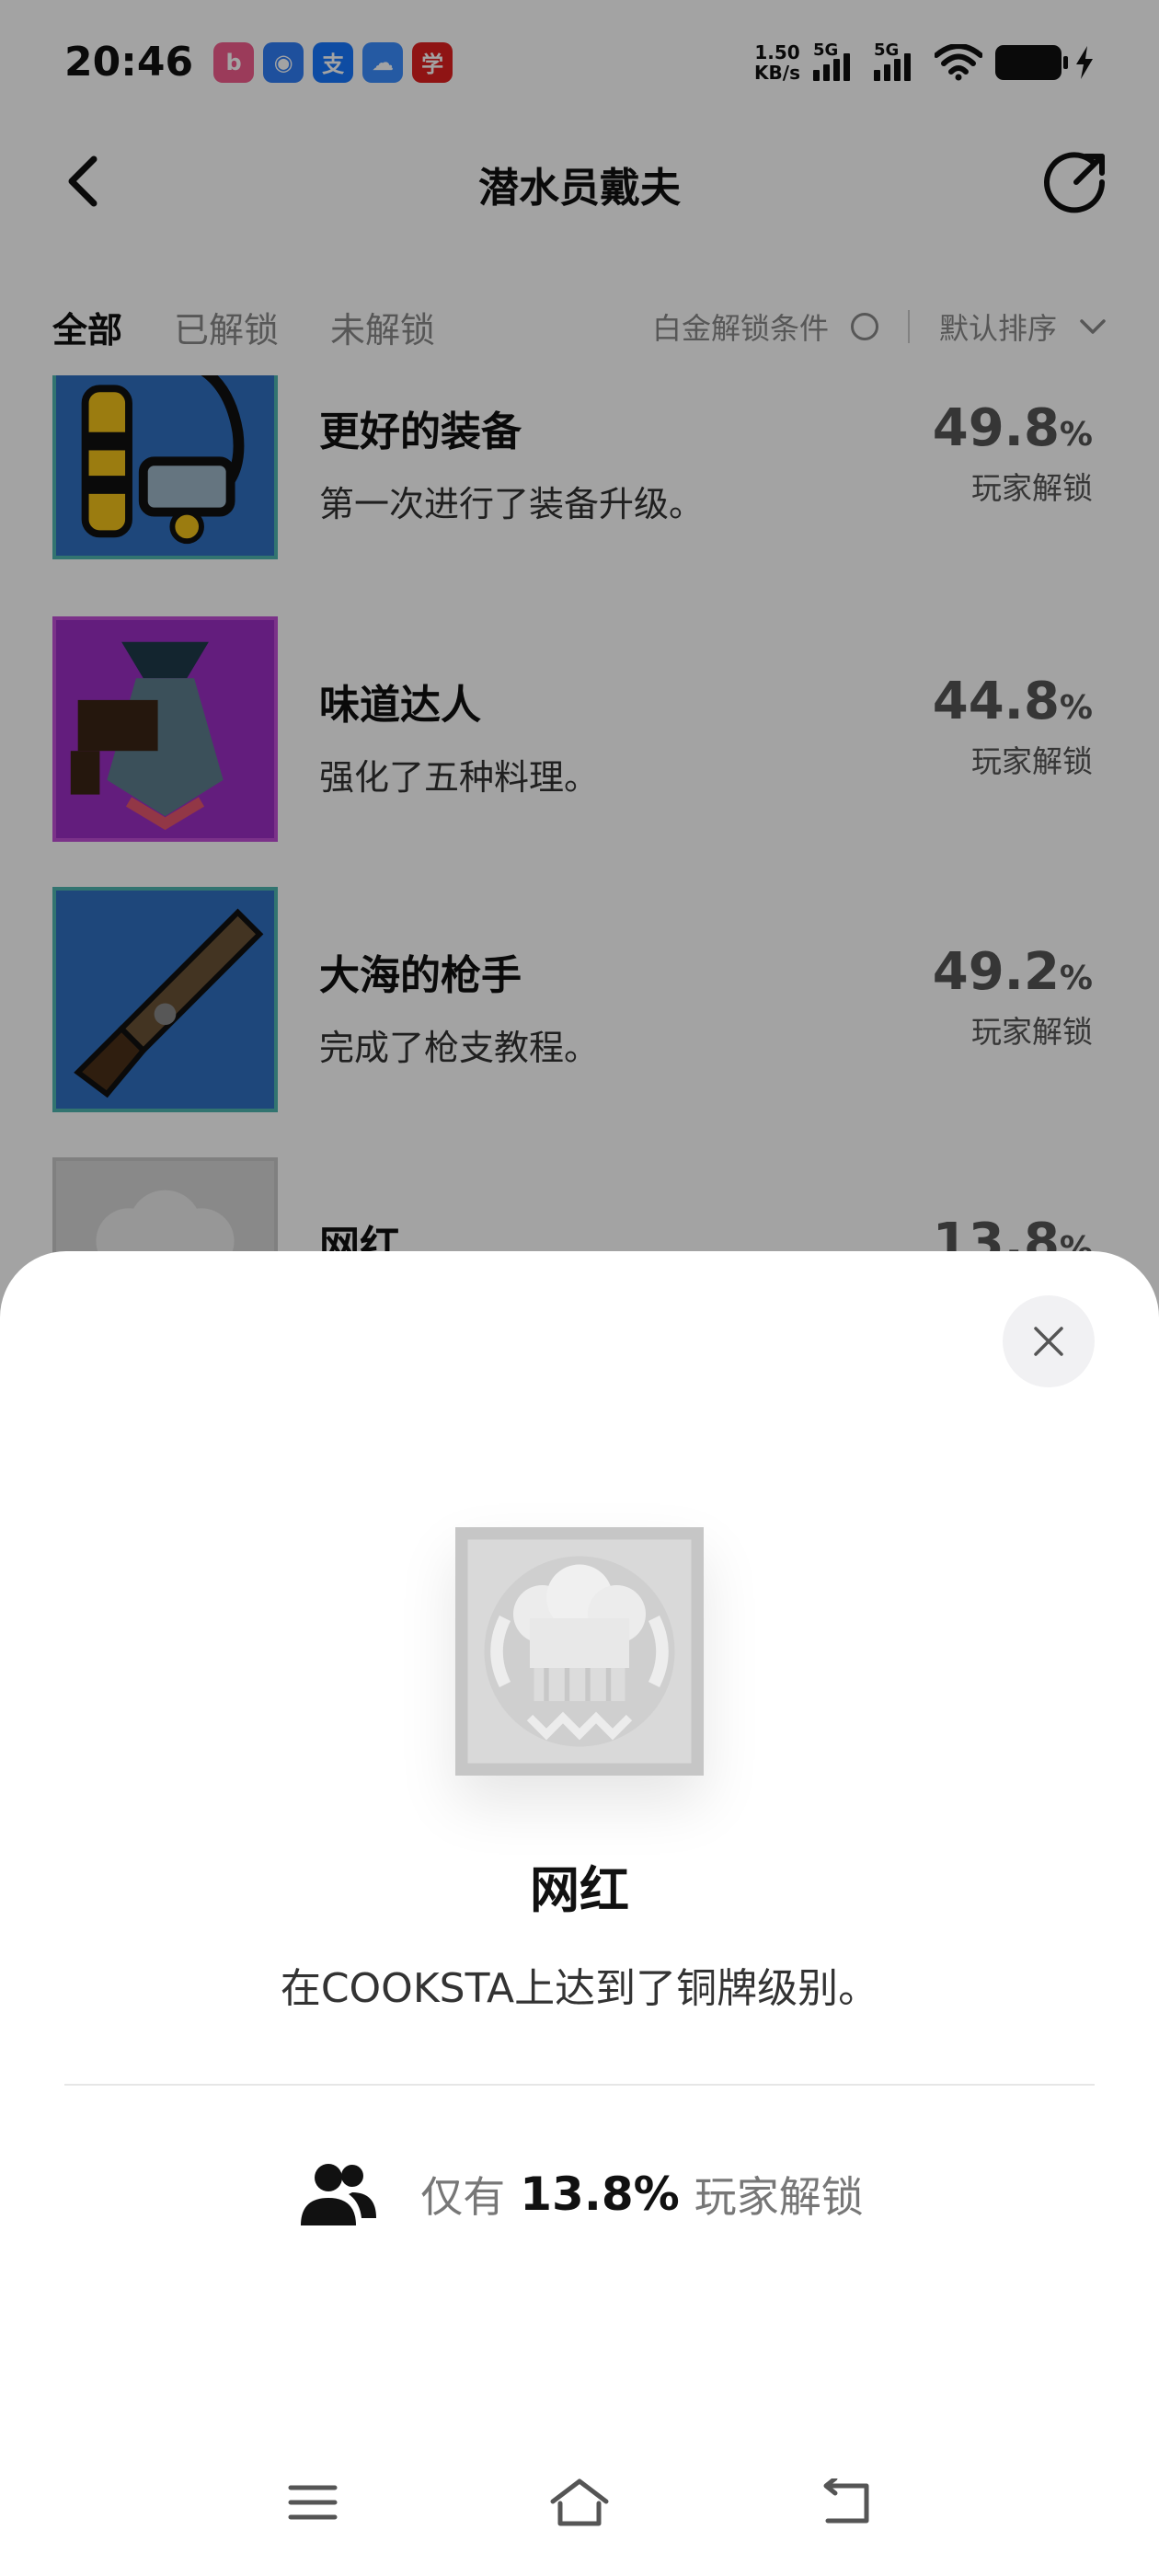  What do you see at coordinates (579, 1988) in the screenshot?
I see `achievement-description: 在COOKSTA上达到了铜牌级别。` at bounding box center [579, 1988].